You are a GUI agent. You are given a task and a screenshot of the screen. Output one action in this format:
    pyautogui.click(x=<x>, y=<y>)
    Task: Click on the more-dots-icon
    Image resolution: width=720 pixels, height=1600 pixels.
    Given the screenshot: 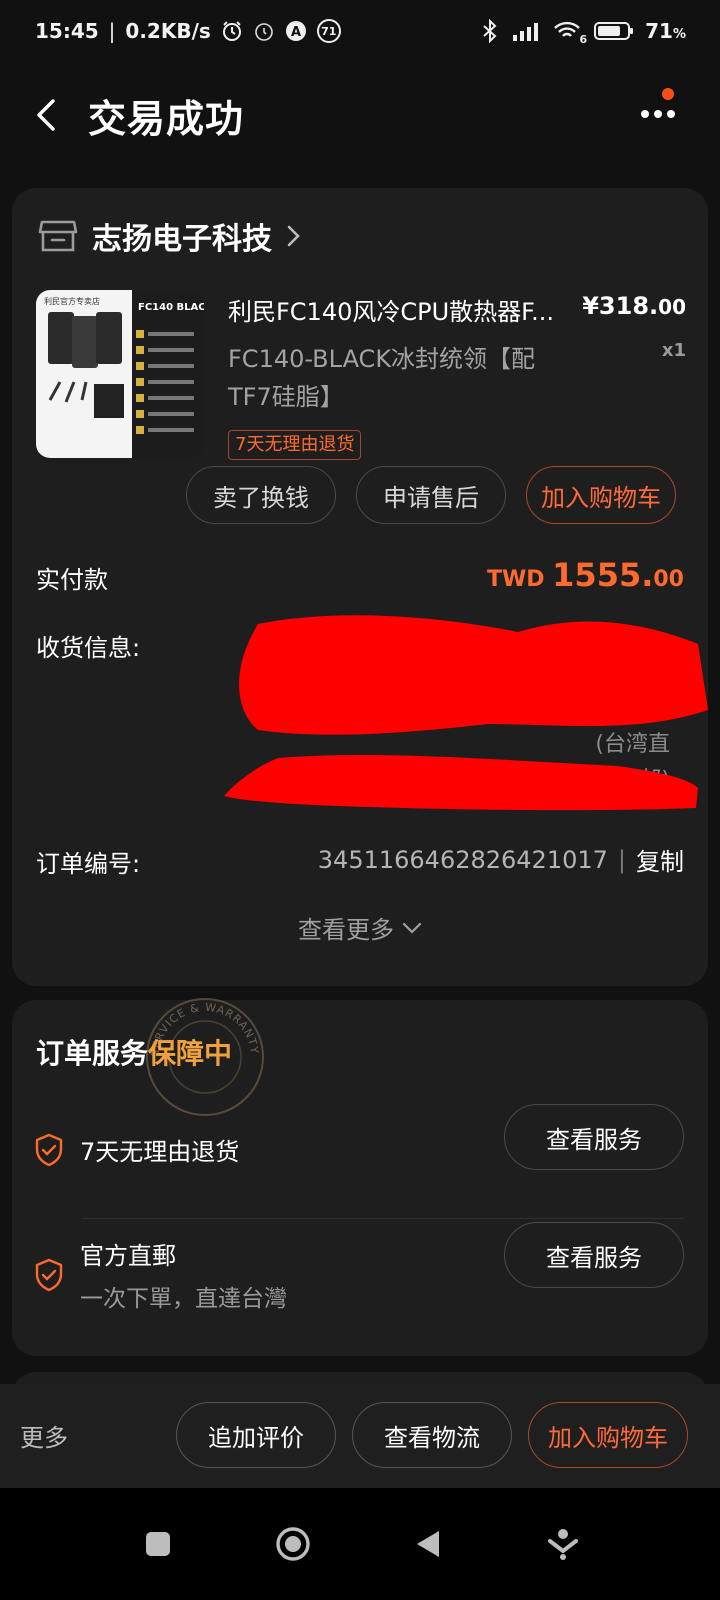 What is the action you would take?
    pyautogui.click(x=658, y=114)
    